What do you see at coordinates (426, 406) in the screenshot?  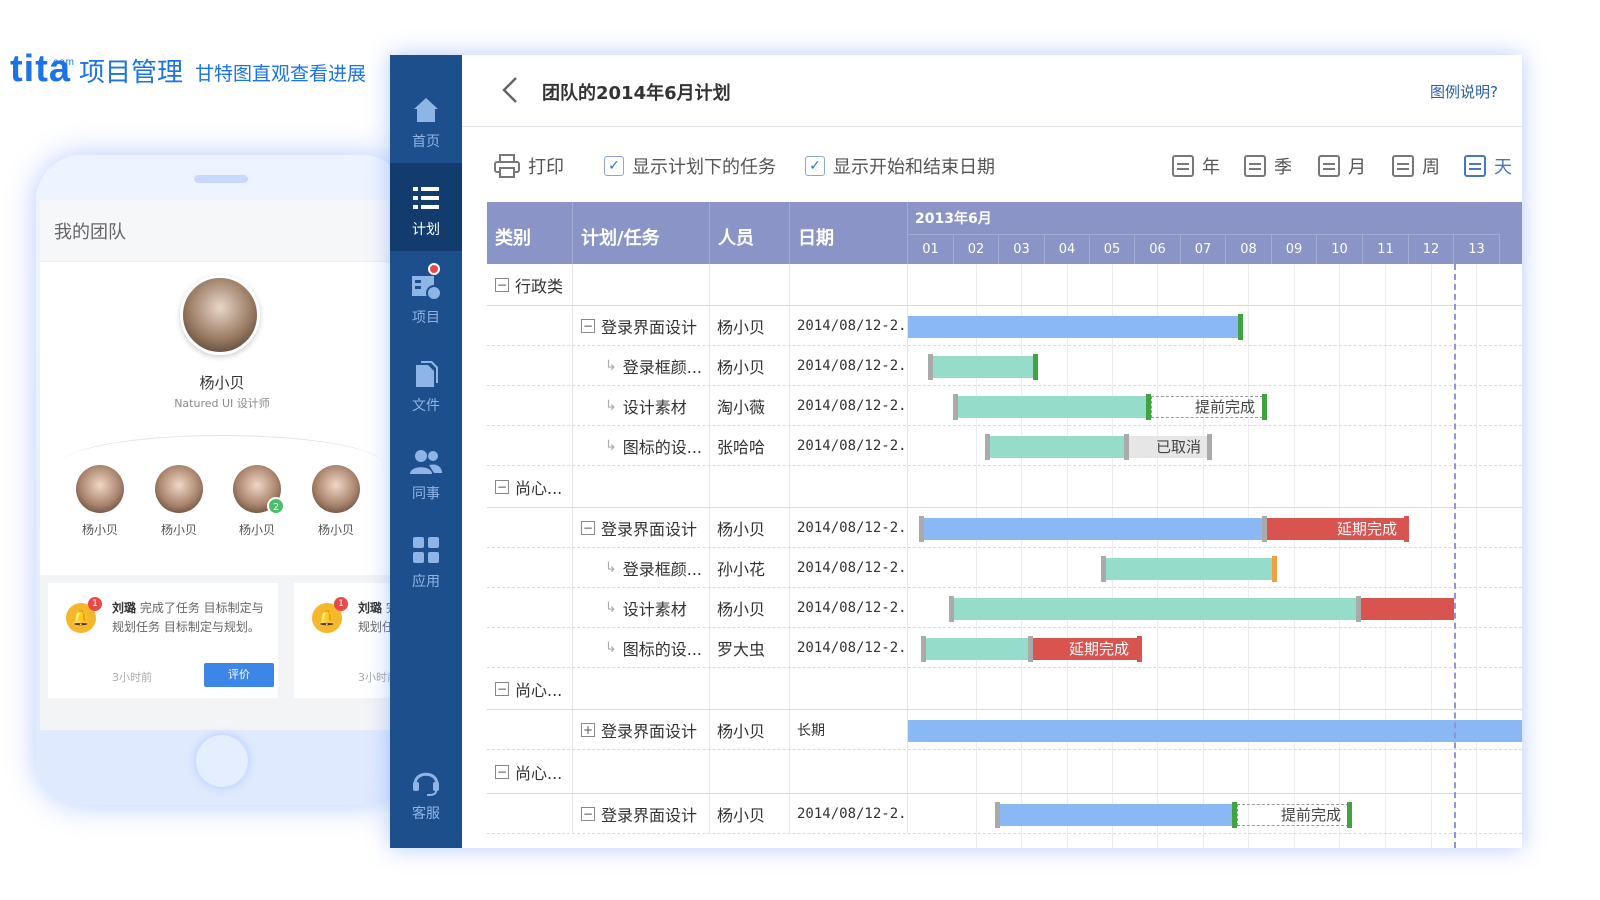 I see `sidebar-item-label: 文件` at bounding box center [426, 406].